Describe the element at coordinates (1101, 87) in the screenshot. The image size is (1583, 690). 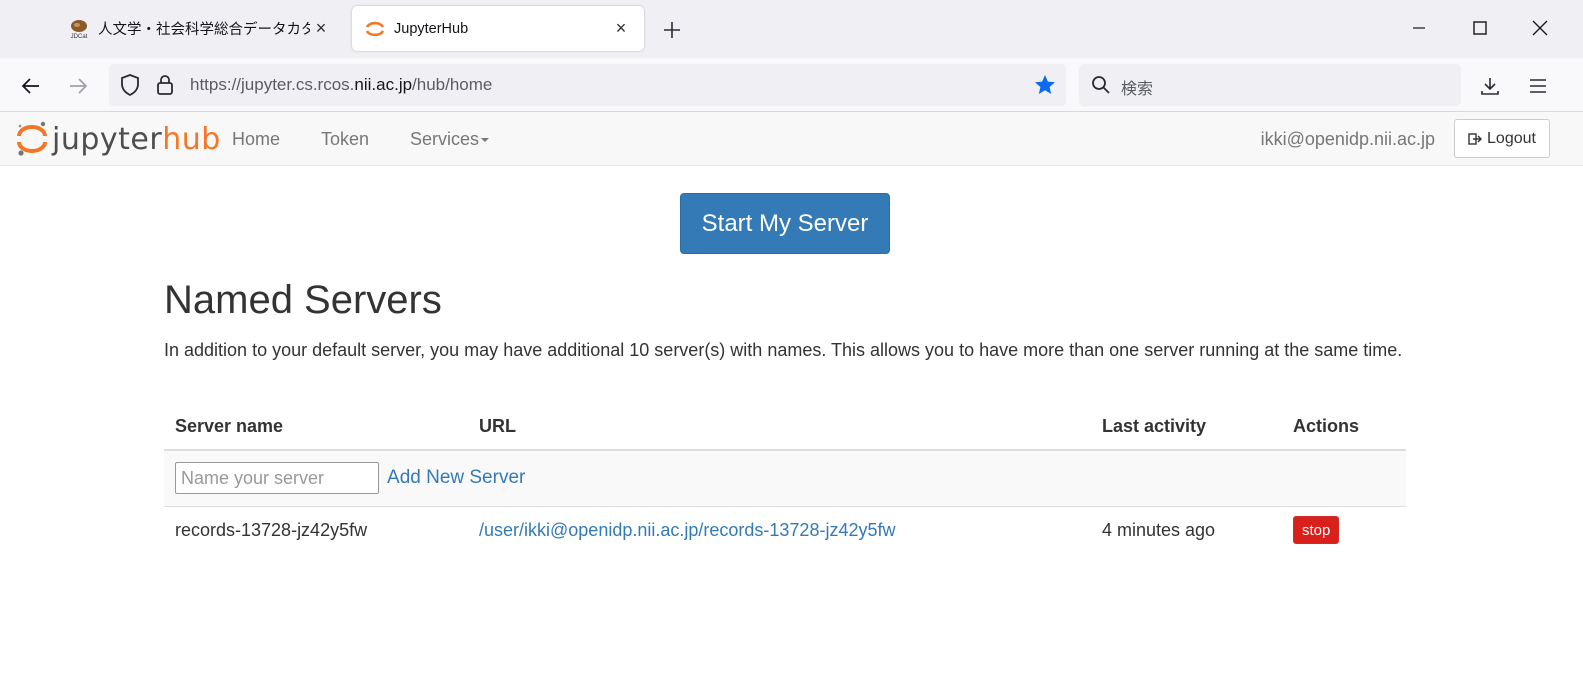
I see `search-icon` at that location.